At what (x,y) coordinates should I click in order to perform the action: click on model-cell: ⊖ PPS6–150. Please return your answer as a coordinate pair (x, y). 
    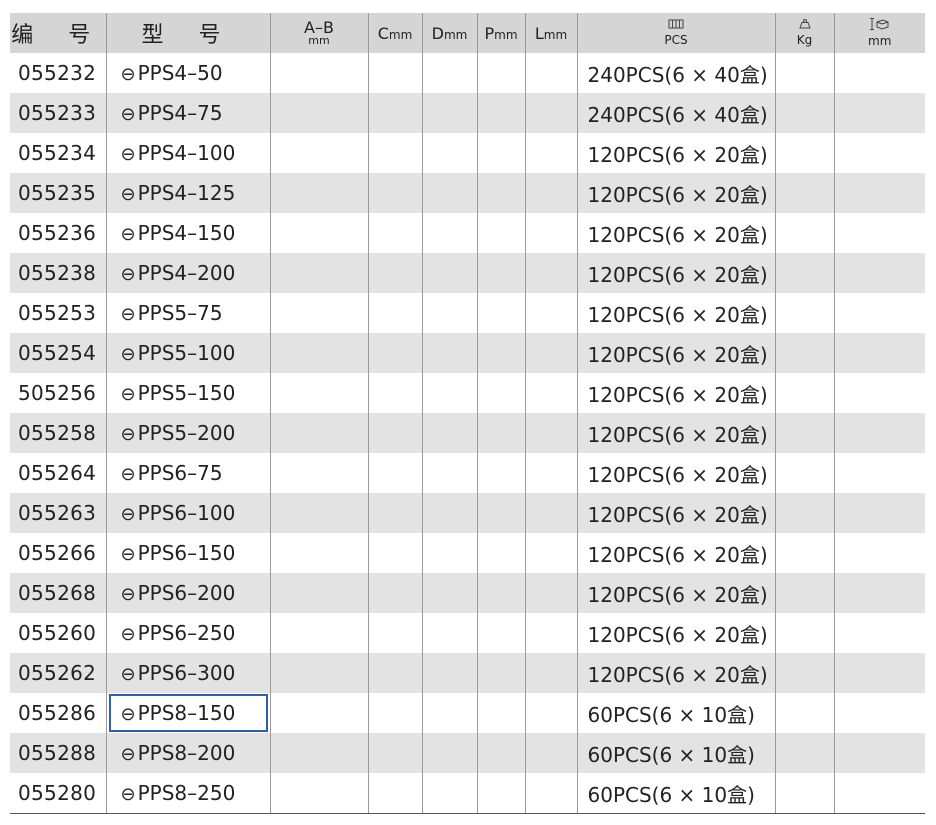
    Looking at the image, I should click on (187, 553).